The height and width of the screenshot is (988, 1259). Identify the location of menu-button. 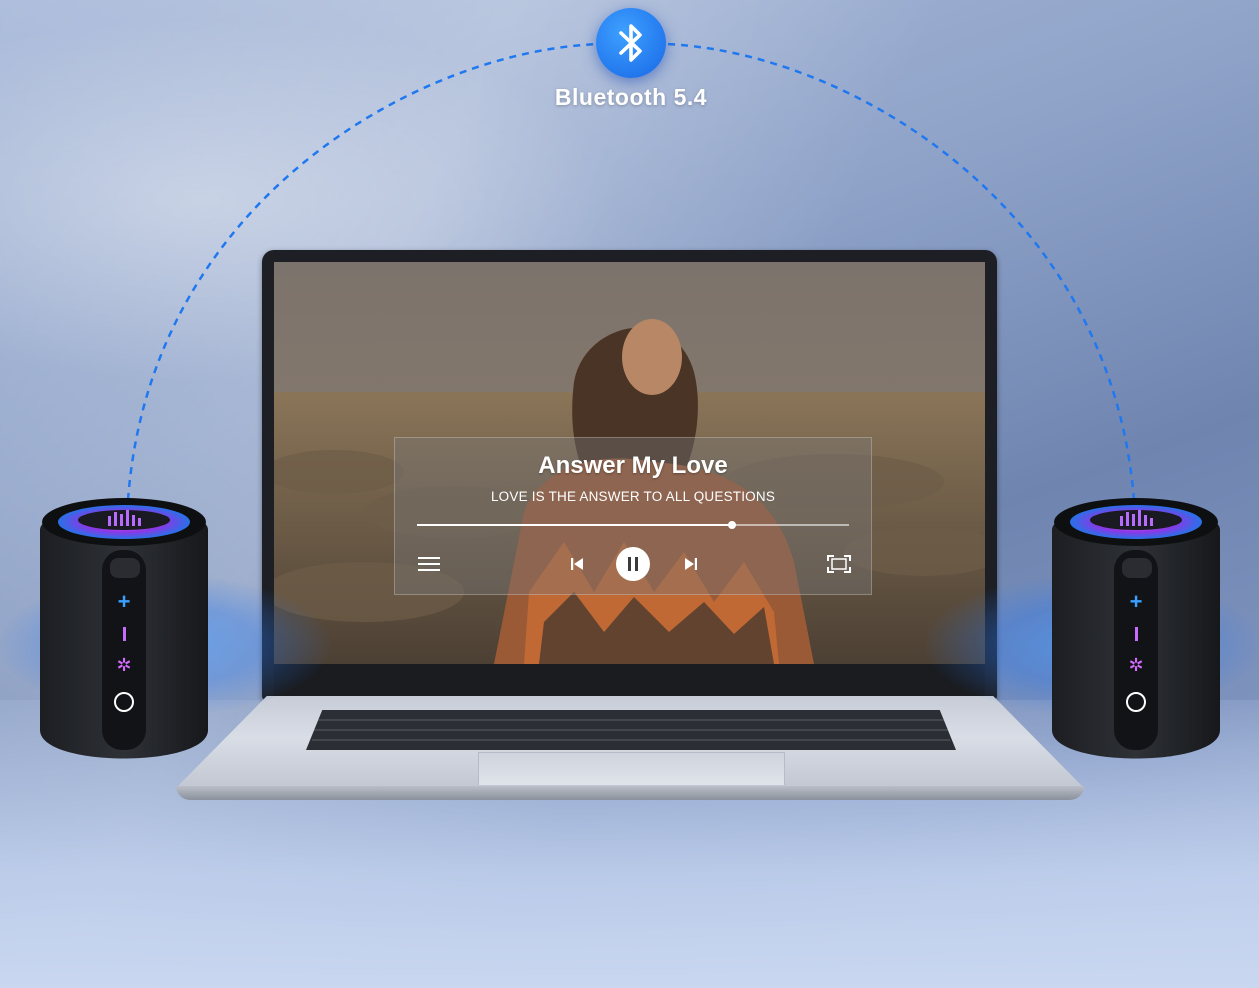
(429, 564).